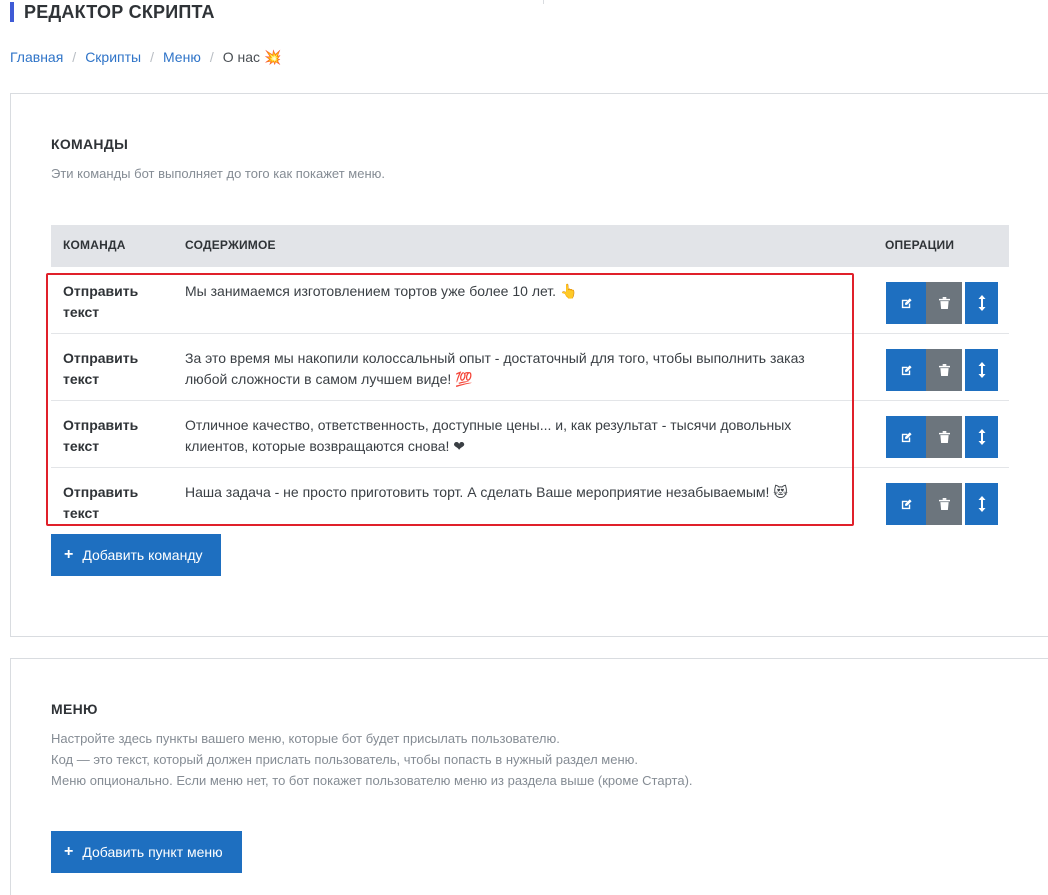  Describe the element at coordinates (273, 56) in the screenshot. I see `collision-icon: 💥` at that location.